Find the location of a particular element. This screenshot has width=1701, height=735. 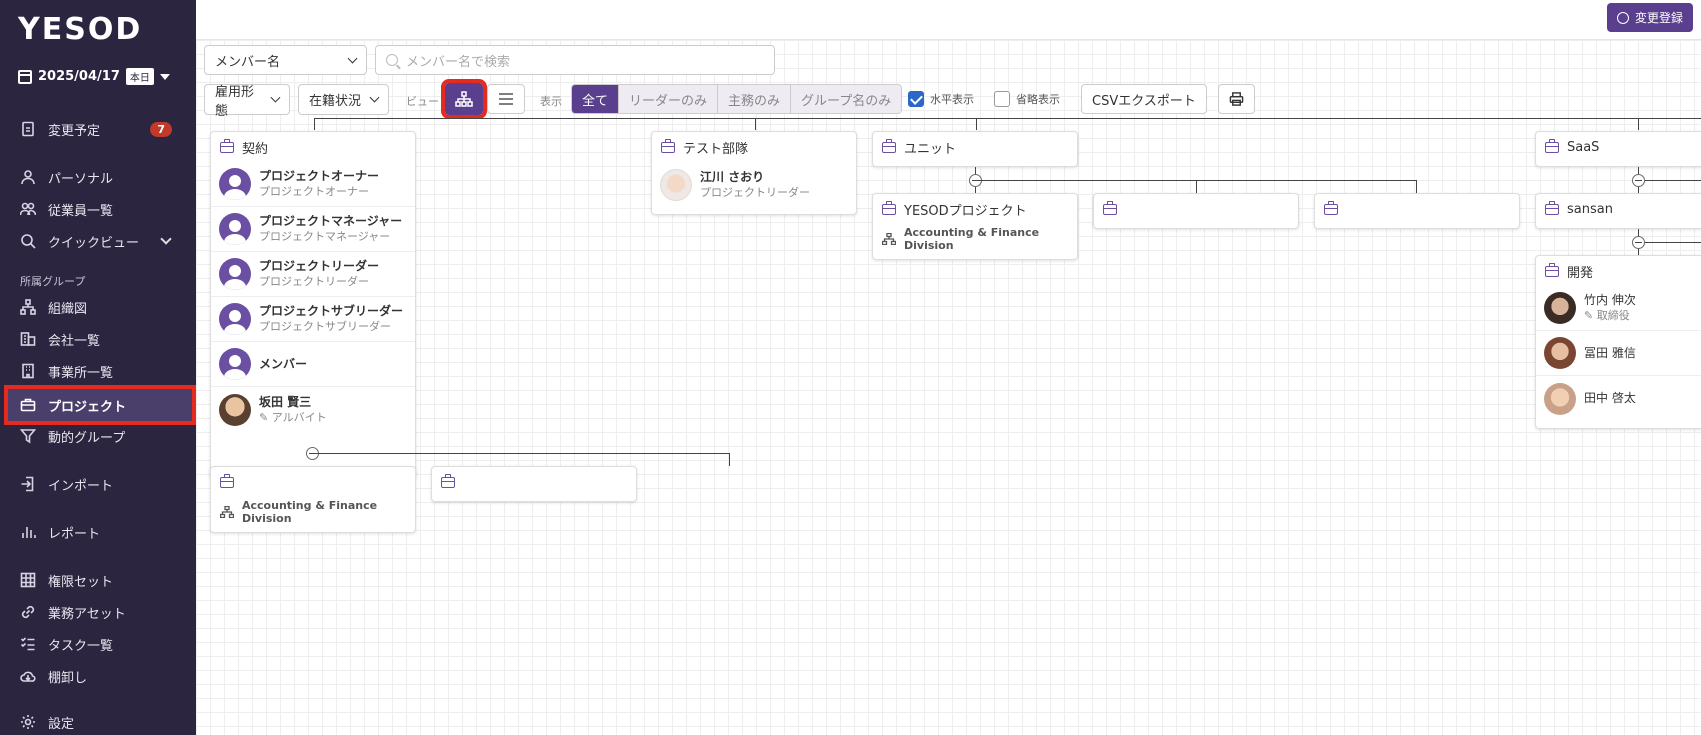

project-card-saas: SaaS is located at coordinates (1618, 149).